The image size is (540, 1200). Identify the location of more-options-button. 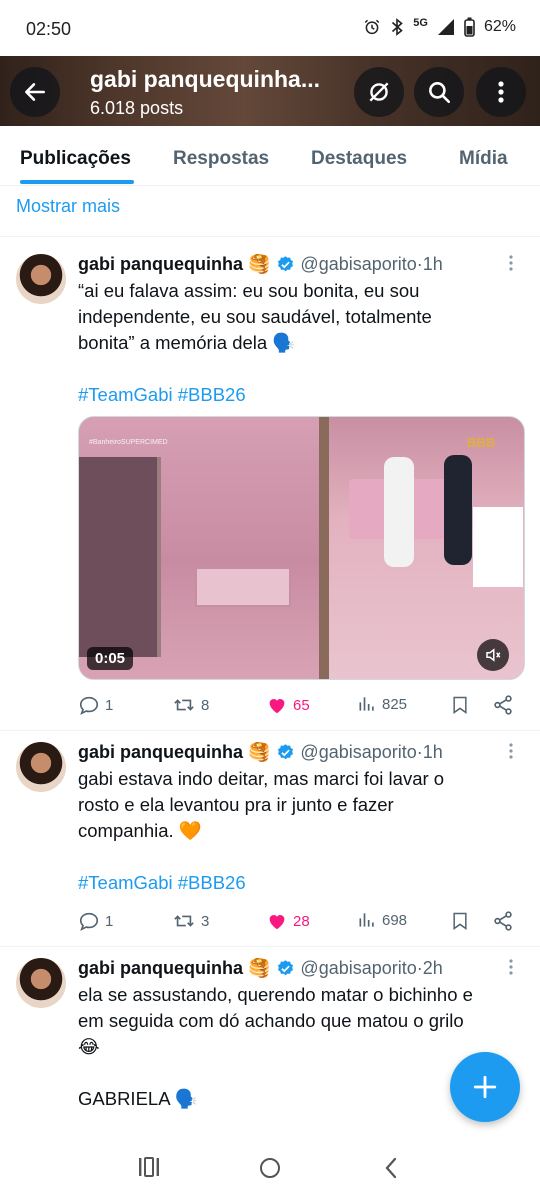
(501, 92).